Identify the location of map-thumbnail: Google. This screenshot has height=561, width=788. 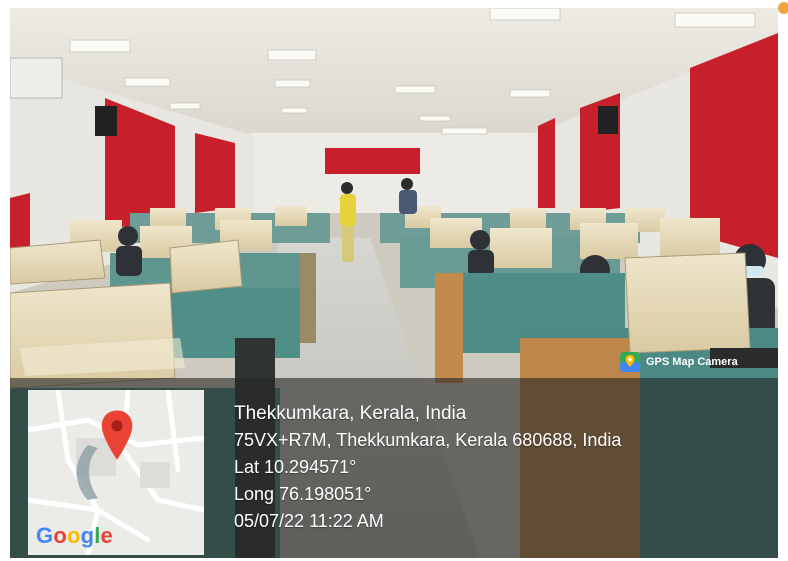
(116, 472).